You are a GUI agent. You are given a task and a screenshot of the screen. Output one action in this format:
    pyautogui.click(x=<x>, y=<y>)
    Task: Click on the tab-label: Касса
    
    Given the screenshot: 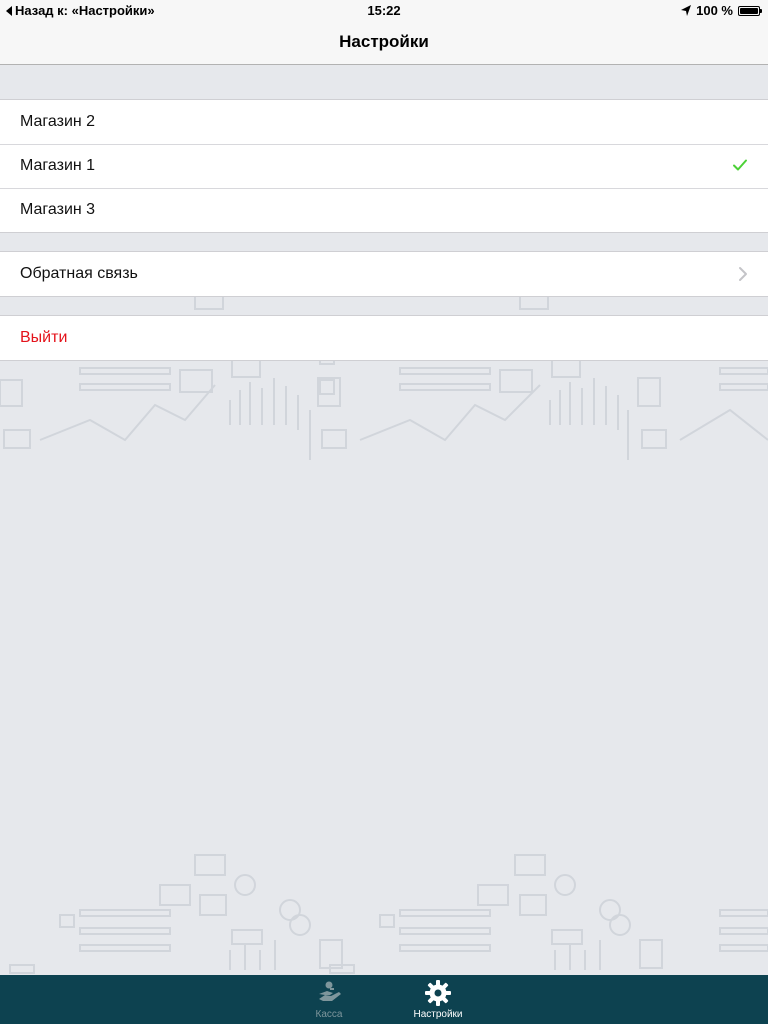 What is the action you would take?
    pyautogui.click(x=329, y=1014)
    